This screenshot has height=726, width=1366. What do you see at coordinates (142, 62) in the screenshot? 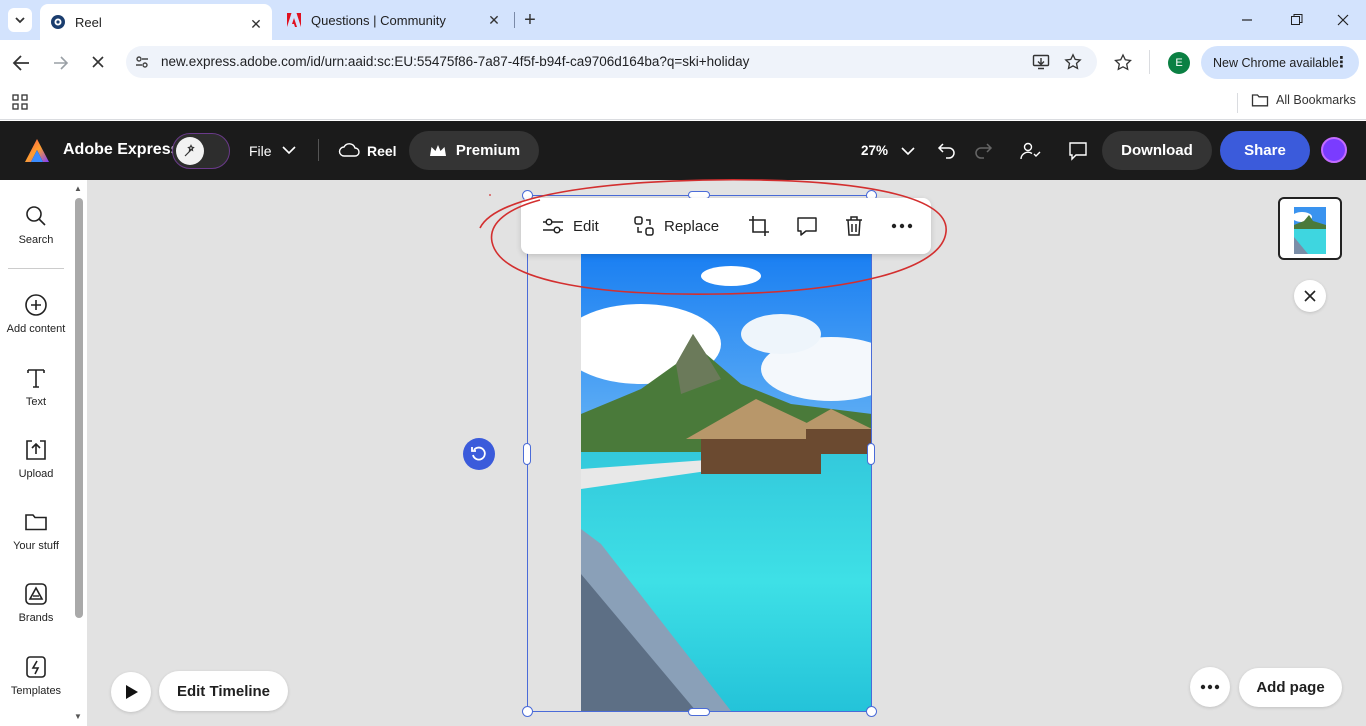
I see `site-info-icon` at bounding box center [142, 62].